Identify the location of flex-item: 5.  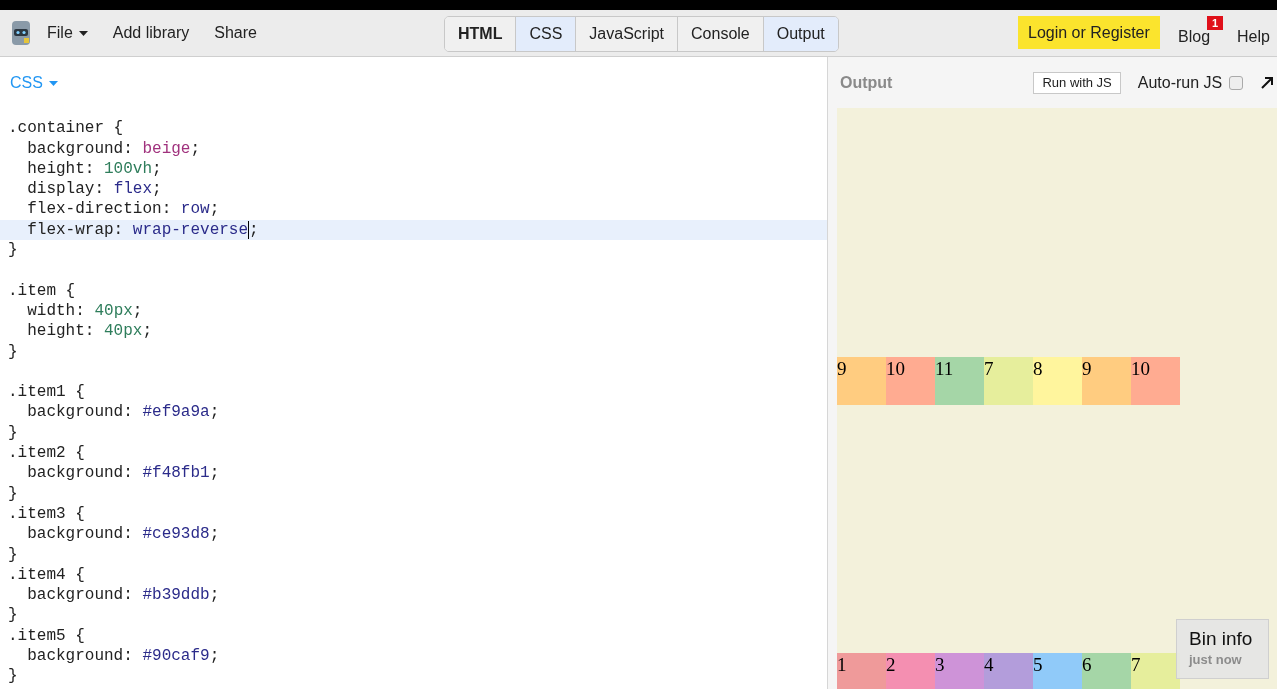
(1057, 671).